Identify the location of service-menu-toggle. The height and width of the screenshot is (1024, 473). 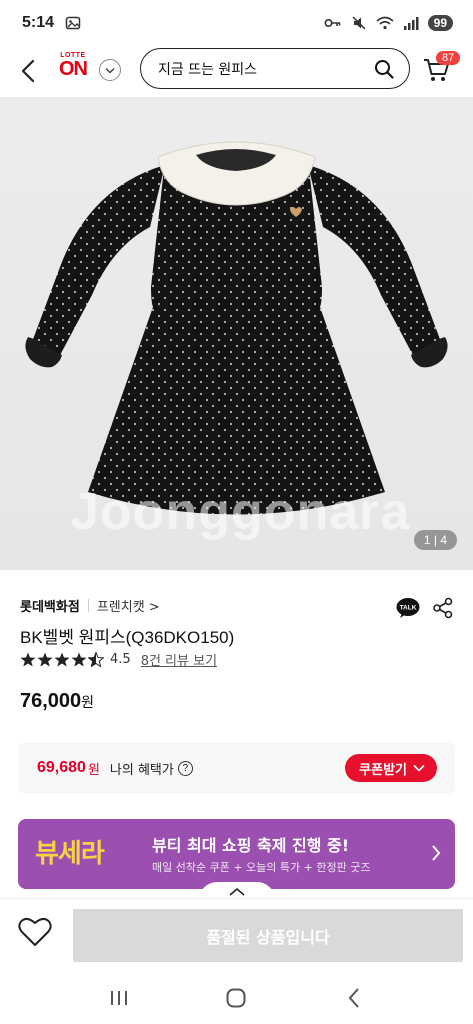
(110, 70).